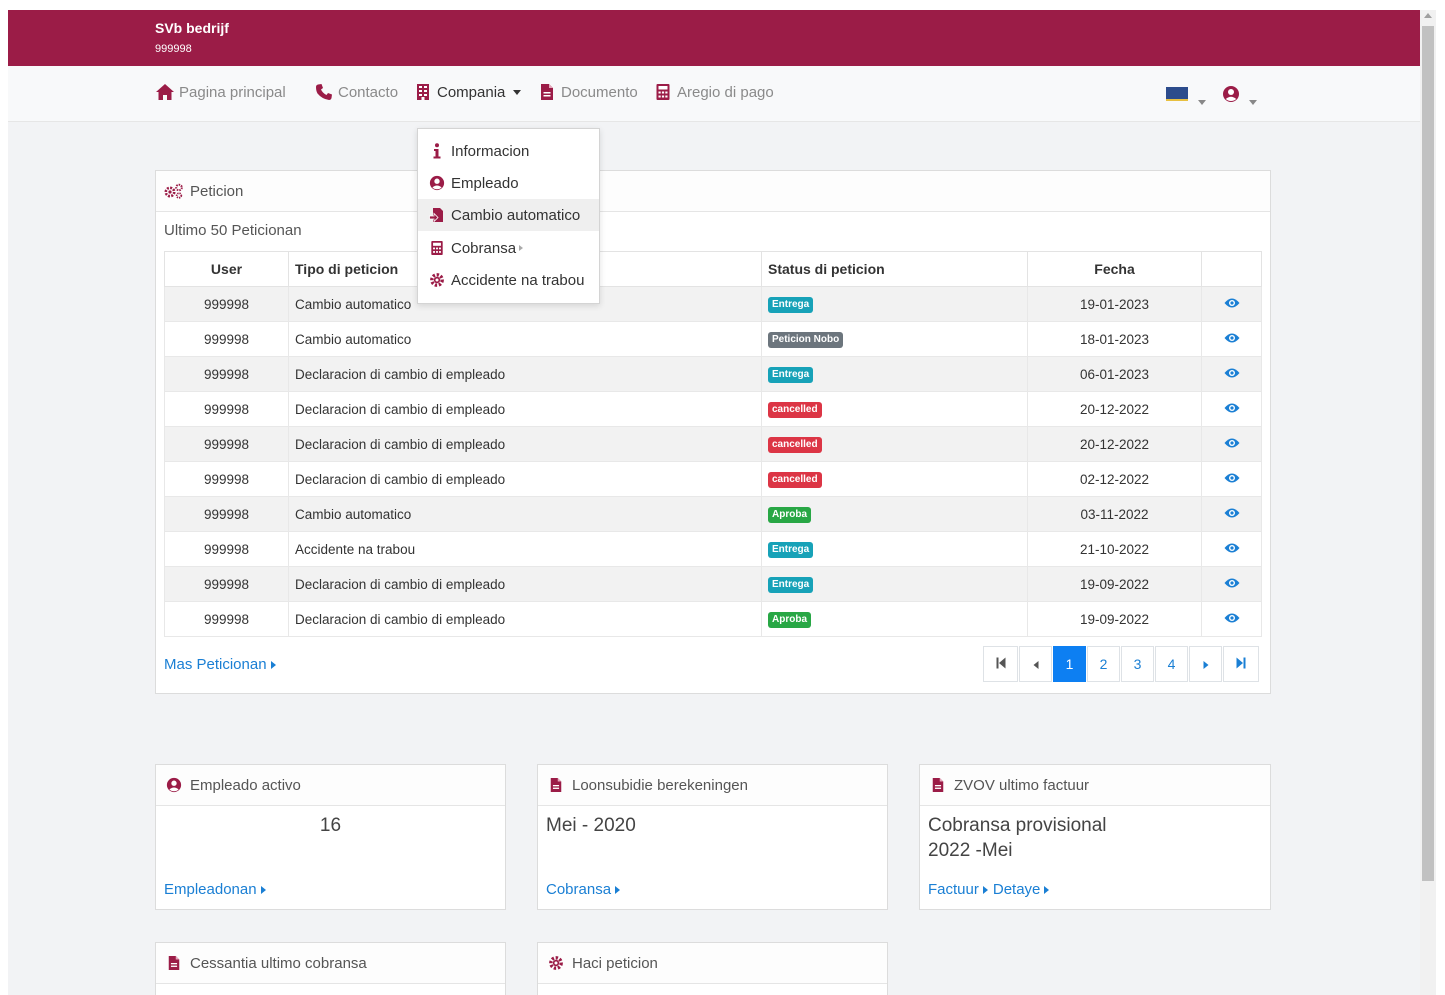 This screenshot has height=995, width=1445. Describe the element at coordinates (713, 92) in the screenshot. I see `nav-payment: Aregio di pago` at that location.